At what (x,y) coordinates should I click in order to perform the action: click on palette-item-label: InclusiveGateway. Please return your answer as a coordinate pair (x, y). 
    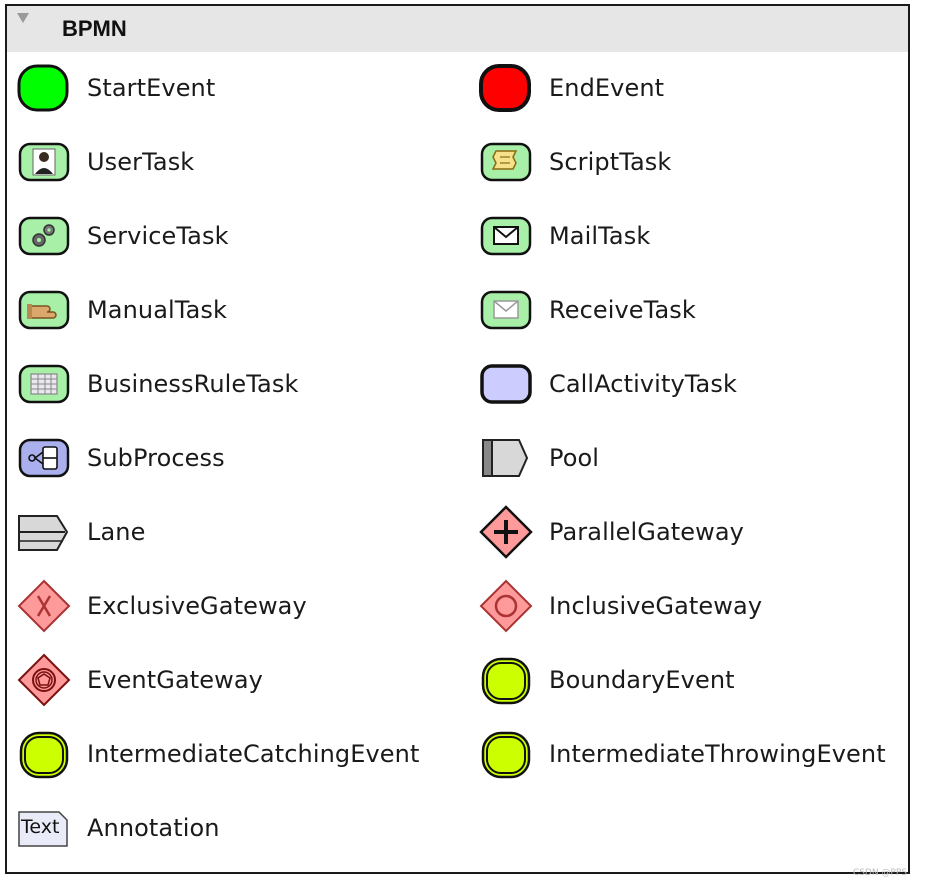
    Looking at the image, I should click on (656, 606).